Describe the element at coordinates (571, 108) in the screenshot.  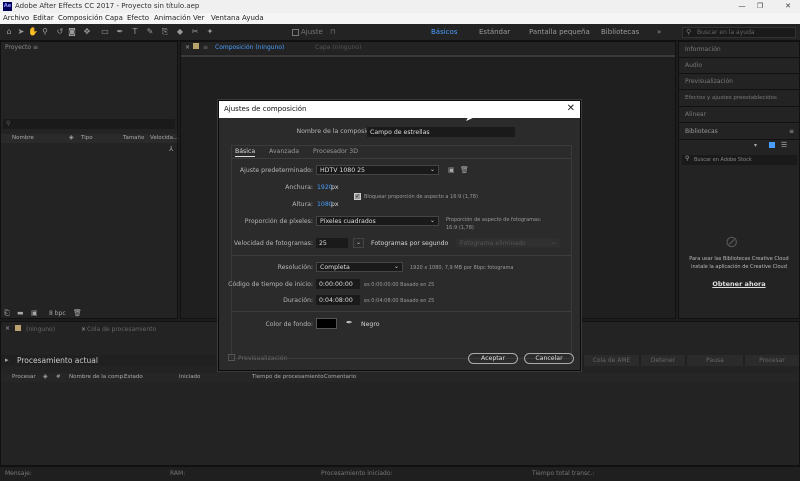
I see `close-icon: ✕` at that location.